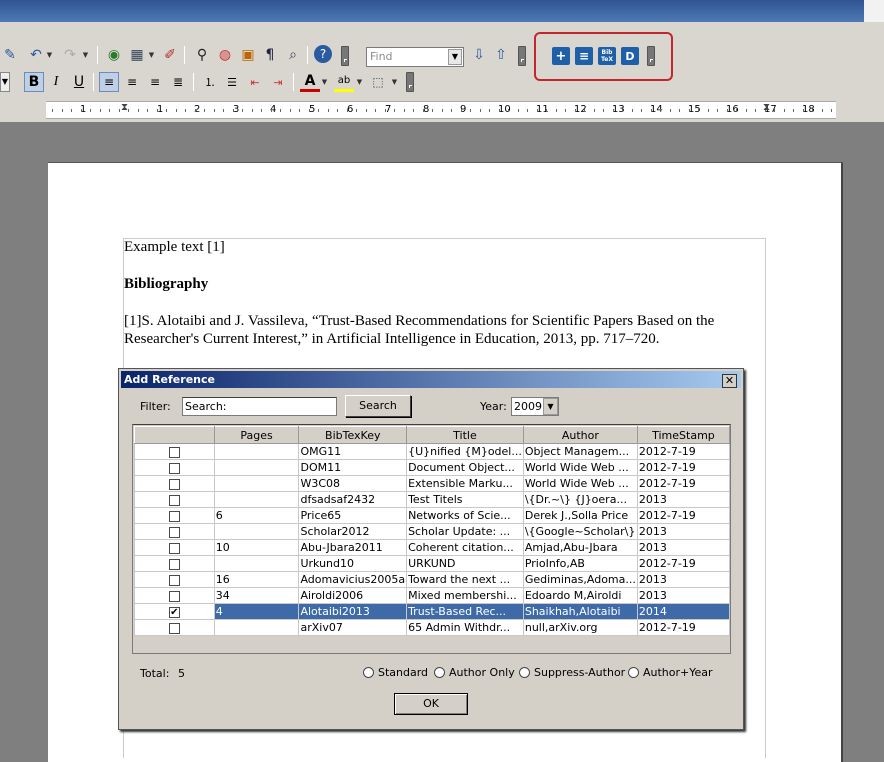 The image size is (884, 762). What do you see at coordinates (431, 704) in the screenshot?
I see `ok-button: OK` at bounding box center [431, 704].